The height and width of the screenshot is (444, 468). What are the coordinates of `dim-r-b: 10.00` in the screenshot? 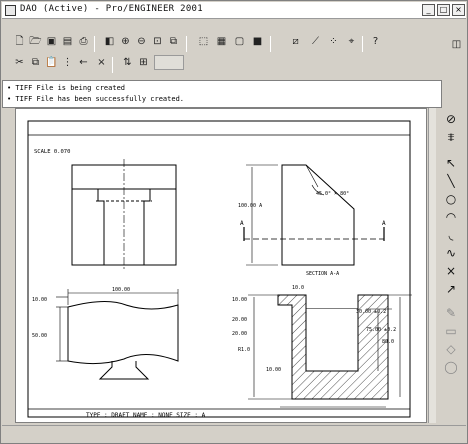 It's located at (239, 300).